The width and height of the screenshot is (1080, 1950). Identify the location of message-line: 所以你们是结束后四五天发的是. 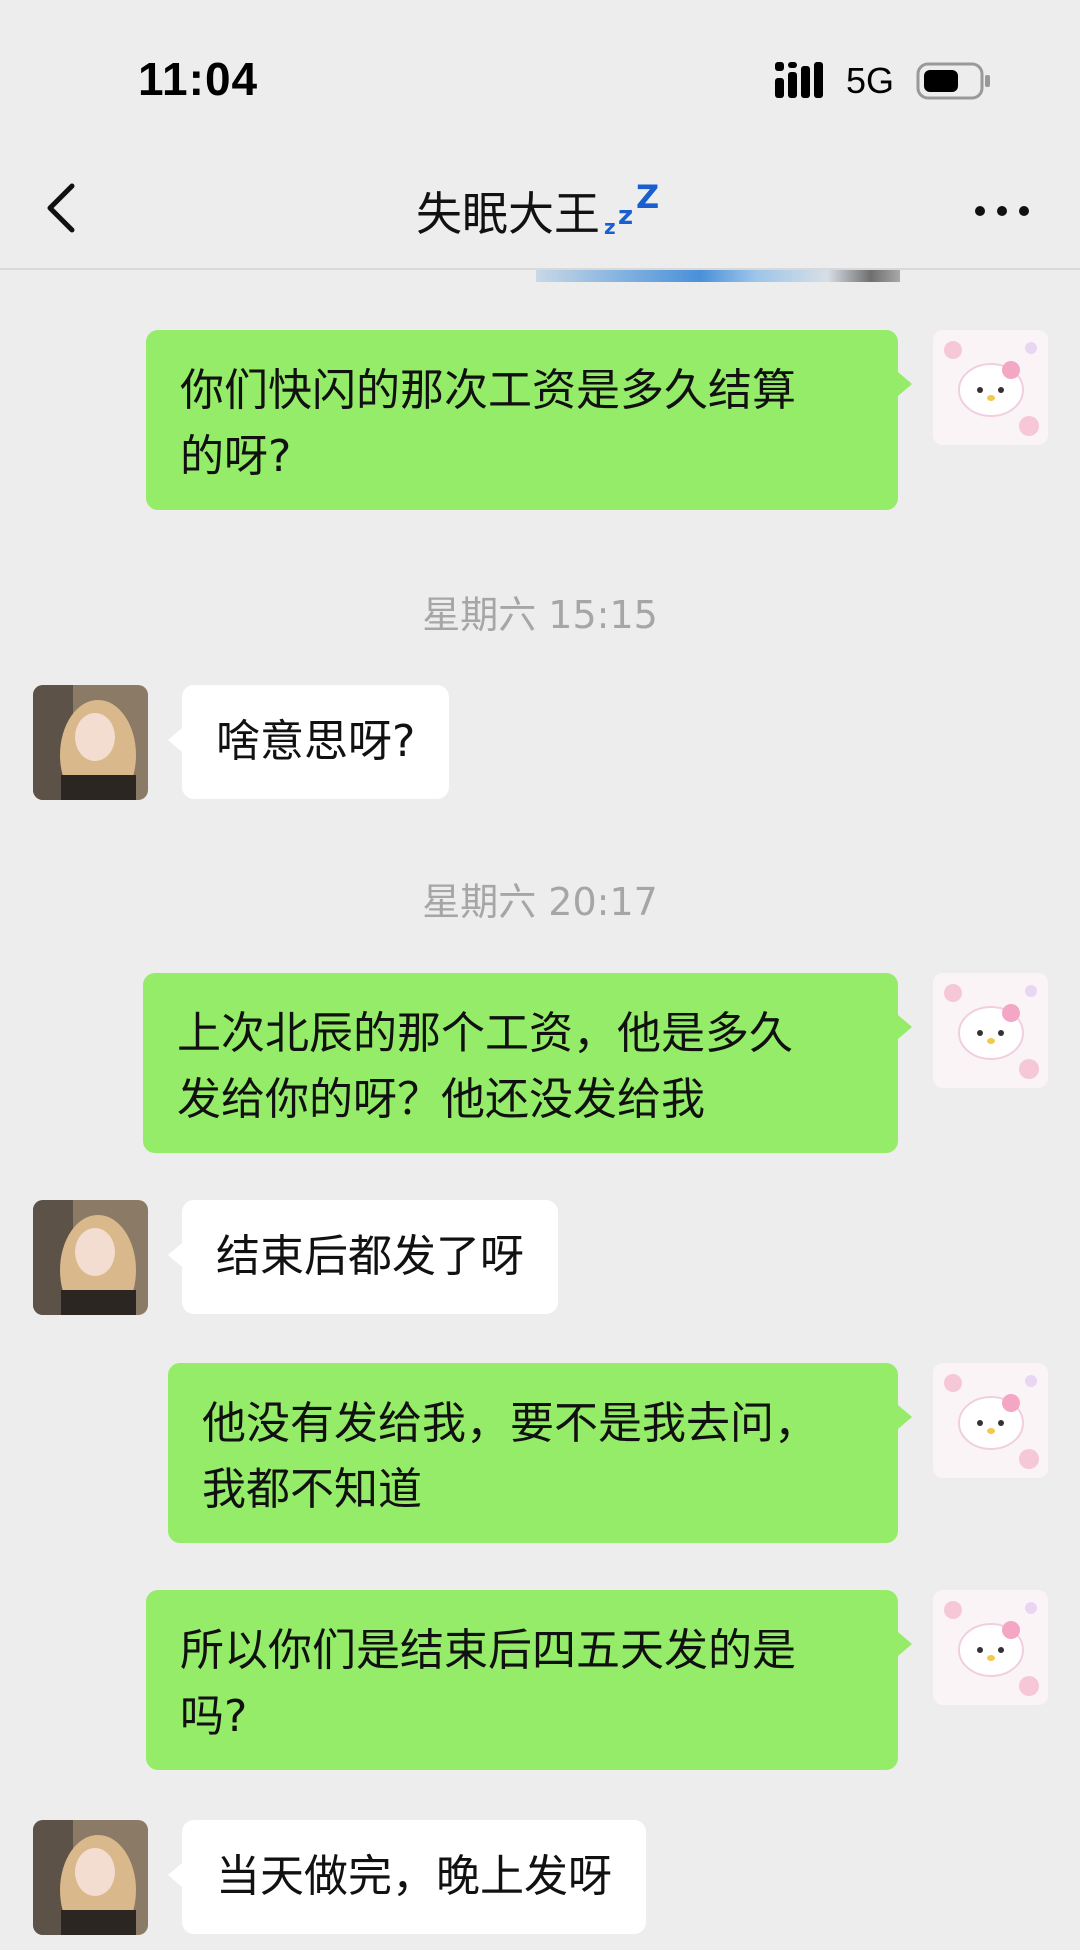
(488, 1650).